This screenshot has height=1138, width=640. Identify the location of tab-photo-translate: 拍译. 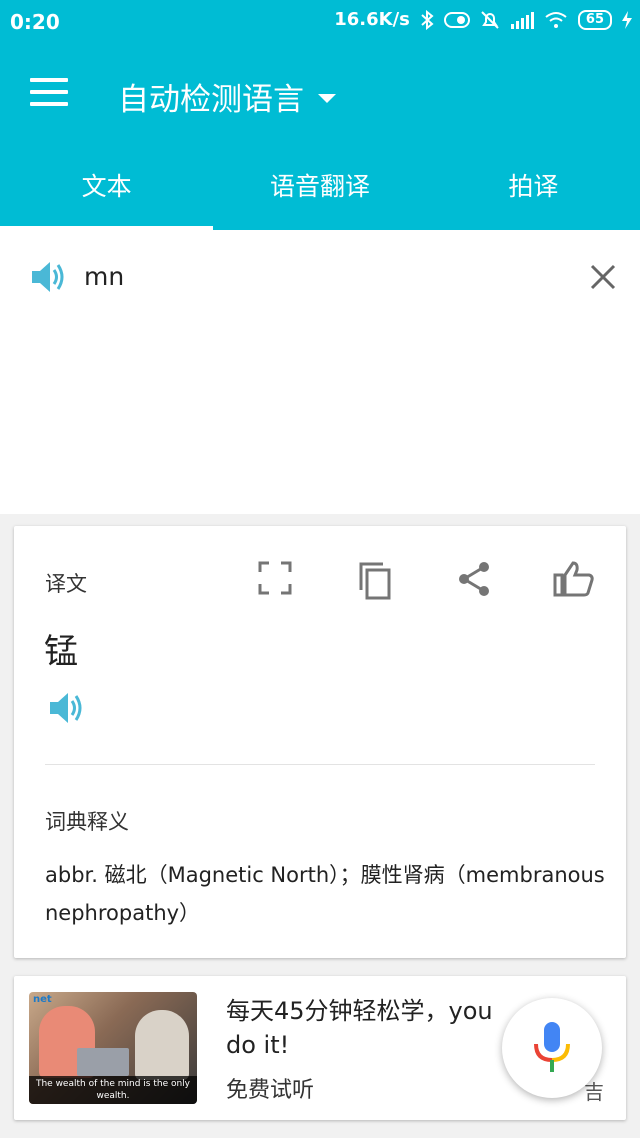
(533, 193).